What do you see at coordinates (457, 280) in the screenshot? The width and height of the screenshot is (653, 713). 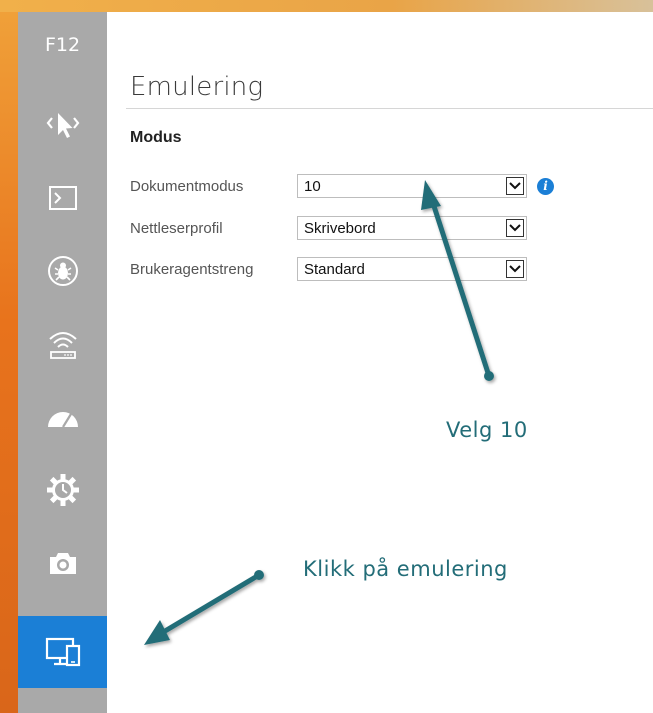 I see `arrow-to-document-mode` at bounding box center [457, 280].